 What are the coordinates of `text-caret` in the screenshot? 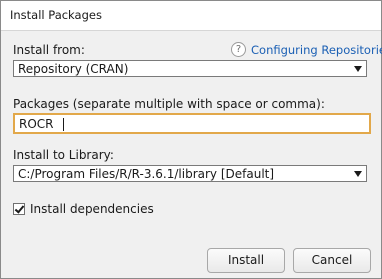 It's located at (63, 124).